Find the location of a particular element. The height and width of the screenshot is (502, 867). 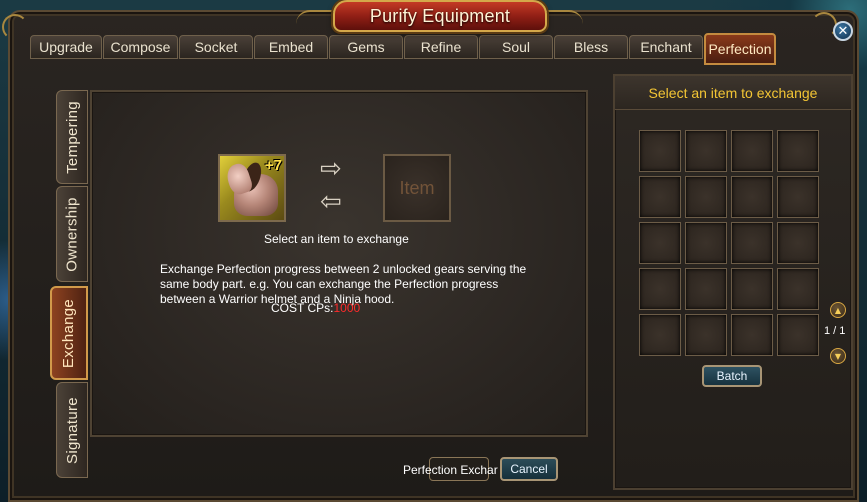

tab-label: Socket is located at coordinates (216, 47).